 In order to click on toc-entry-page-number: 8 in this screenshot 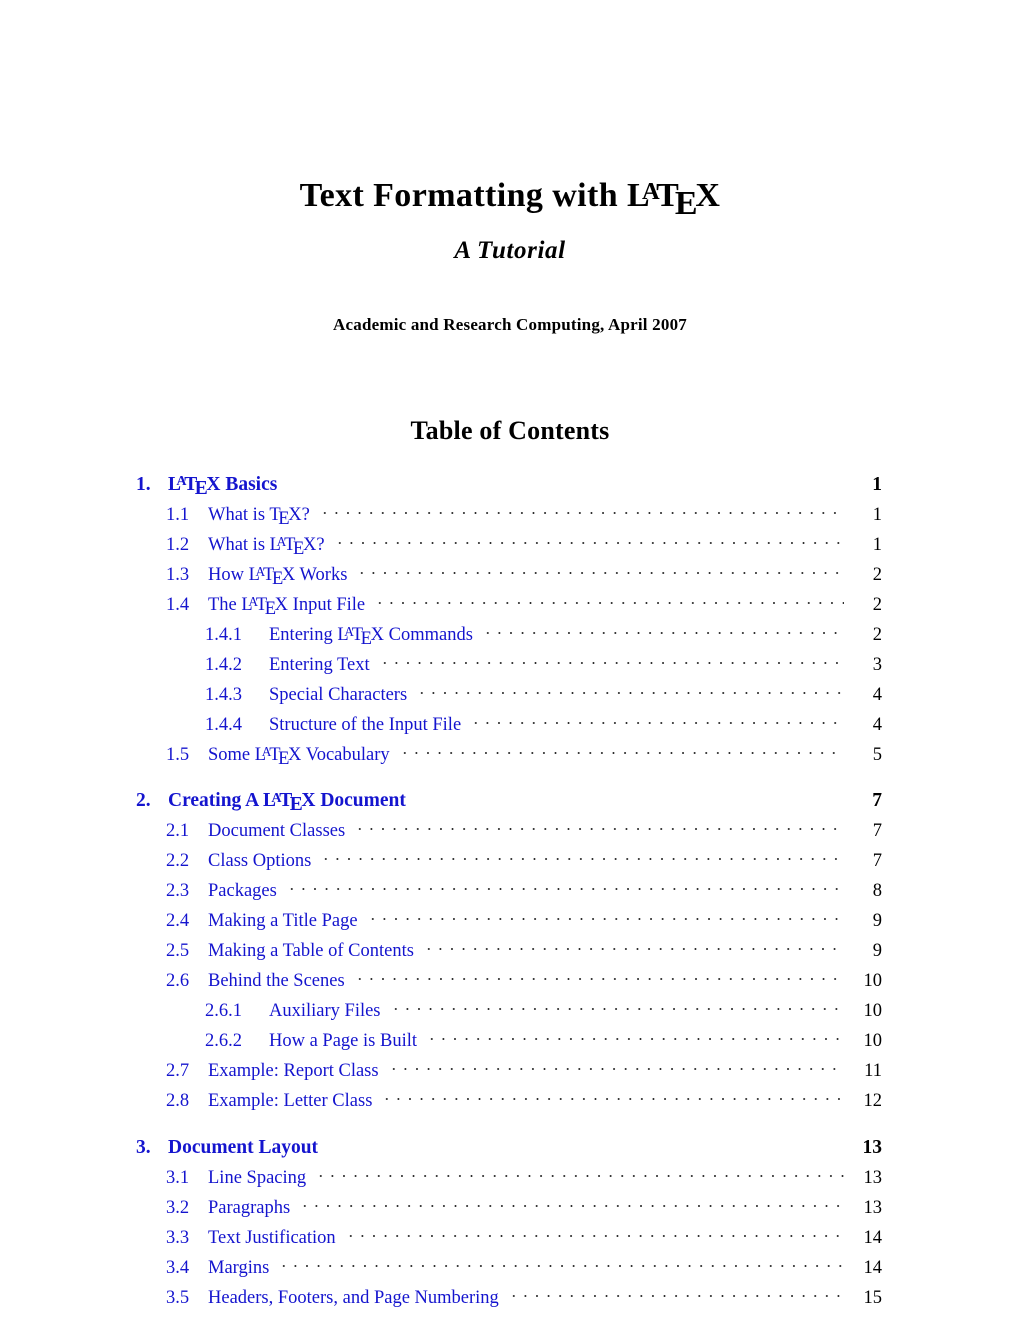, I will do `click(877, 891)`.